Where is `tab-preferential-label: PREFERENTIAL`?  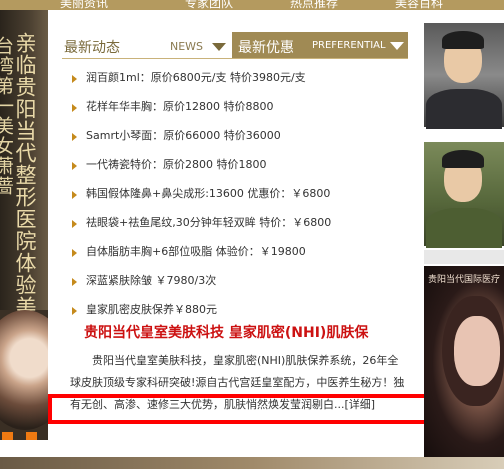 tab-preferential-label: PREFERENTIAL is located at coordinates (349, 45).